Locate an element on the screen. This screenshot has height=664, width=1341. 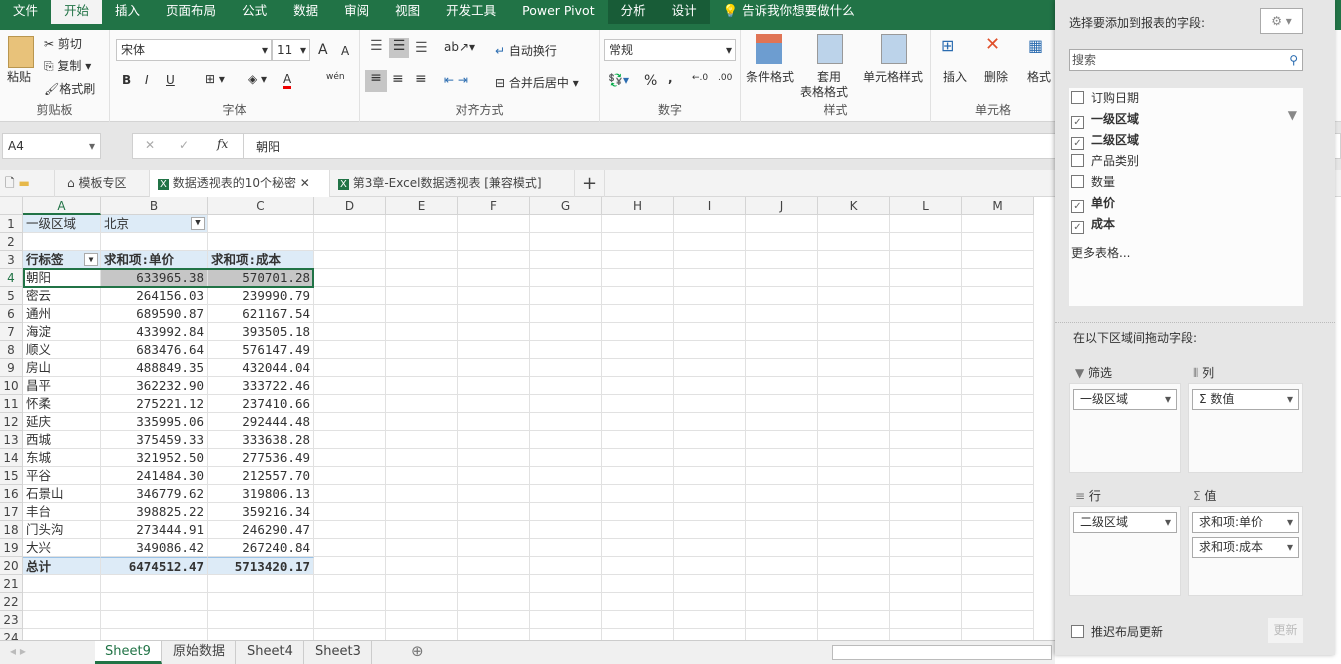
ribbon-tab: 设计 is located at coordinates (684, 12).